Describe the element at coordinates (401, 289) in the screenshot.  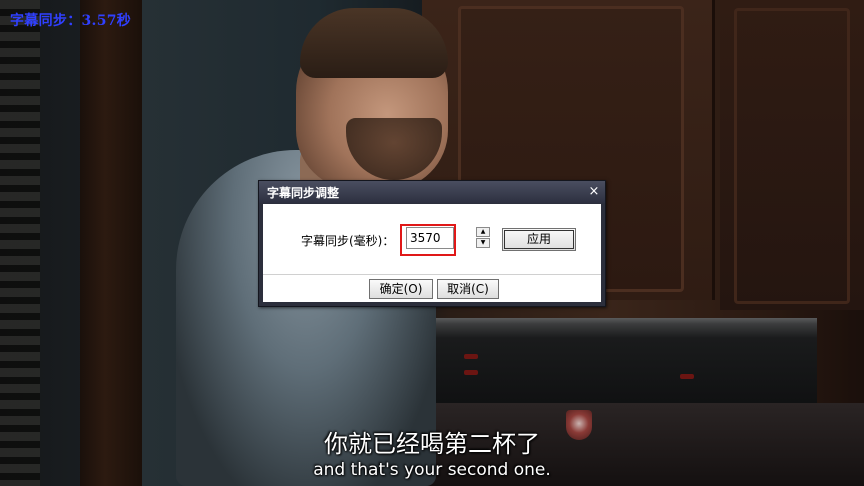
I see `ok-button: 确定(O)` at that location.